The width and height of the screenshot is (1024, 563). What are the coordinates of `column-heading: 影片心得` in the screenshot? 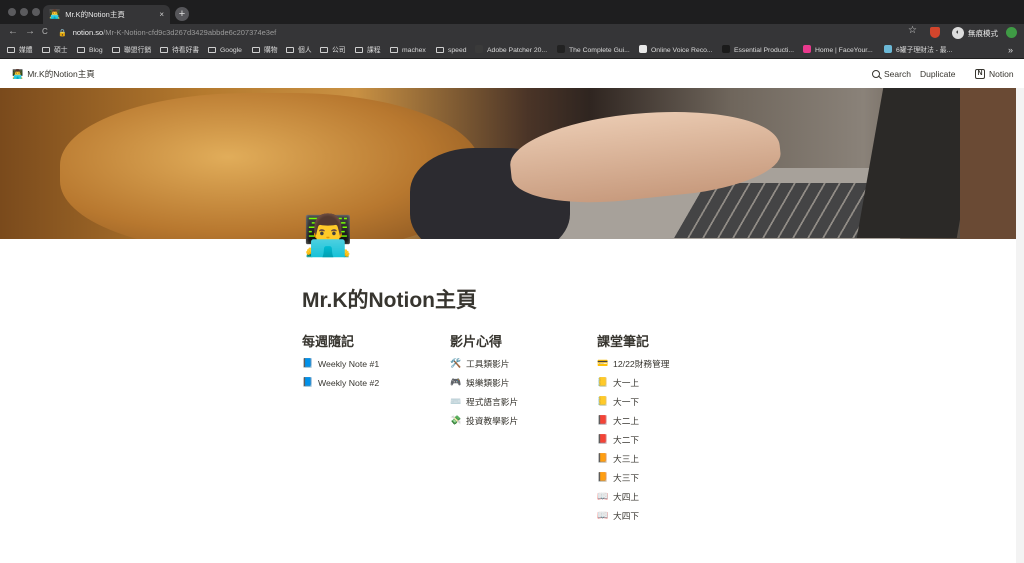 It's located at (484, 343).